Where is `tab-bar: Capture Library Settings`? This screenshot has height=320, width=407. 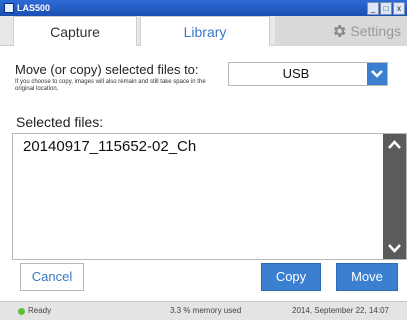 tab-bar: Capture Library Settings is located at coordinates (203, 31).